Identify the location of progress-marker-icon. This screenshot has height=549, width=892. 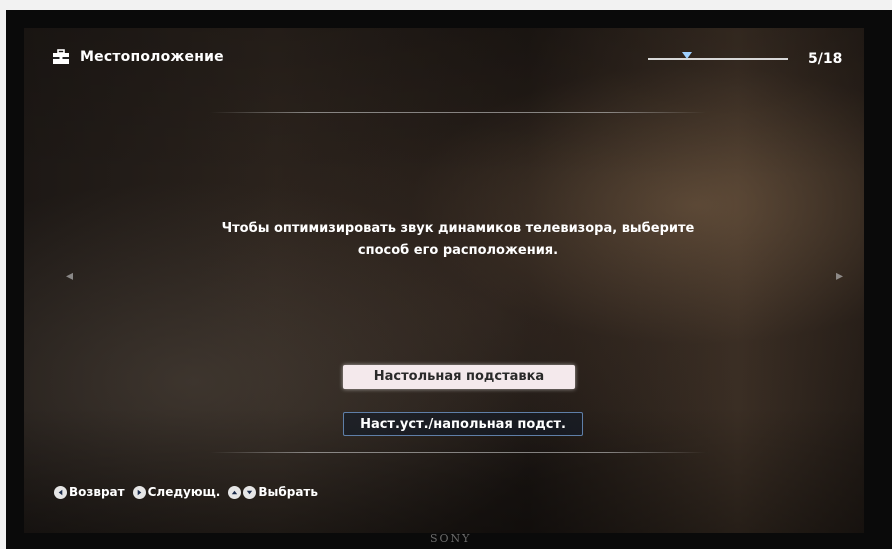
(687, 55).